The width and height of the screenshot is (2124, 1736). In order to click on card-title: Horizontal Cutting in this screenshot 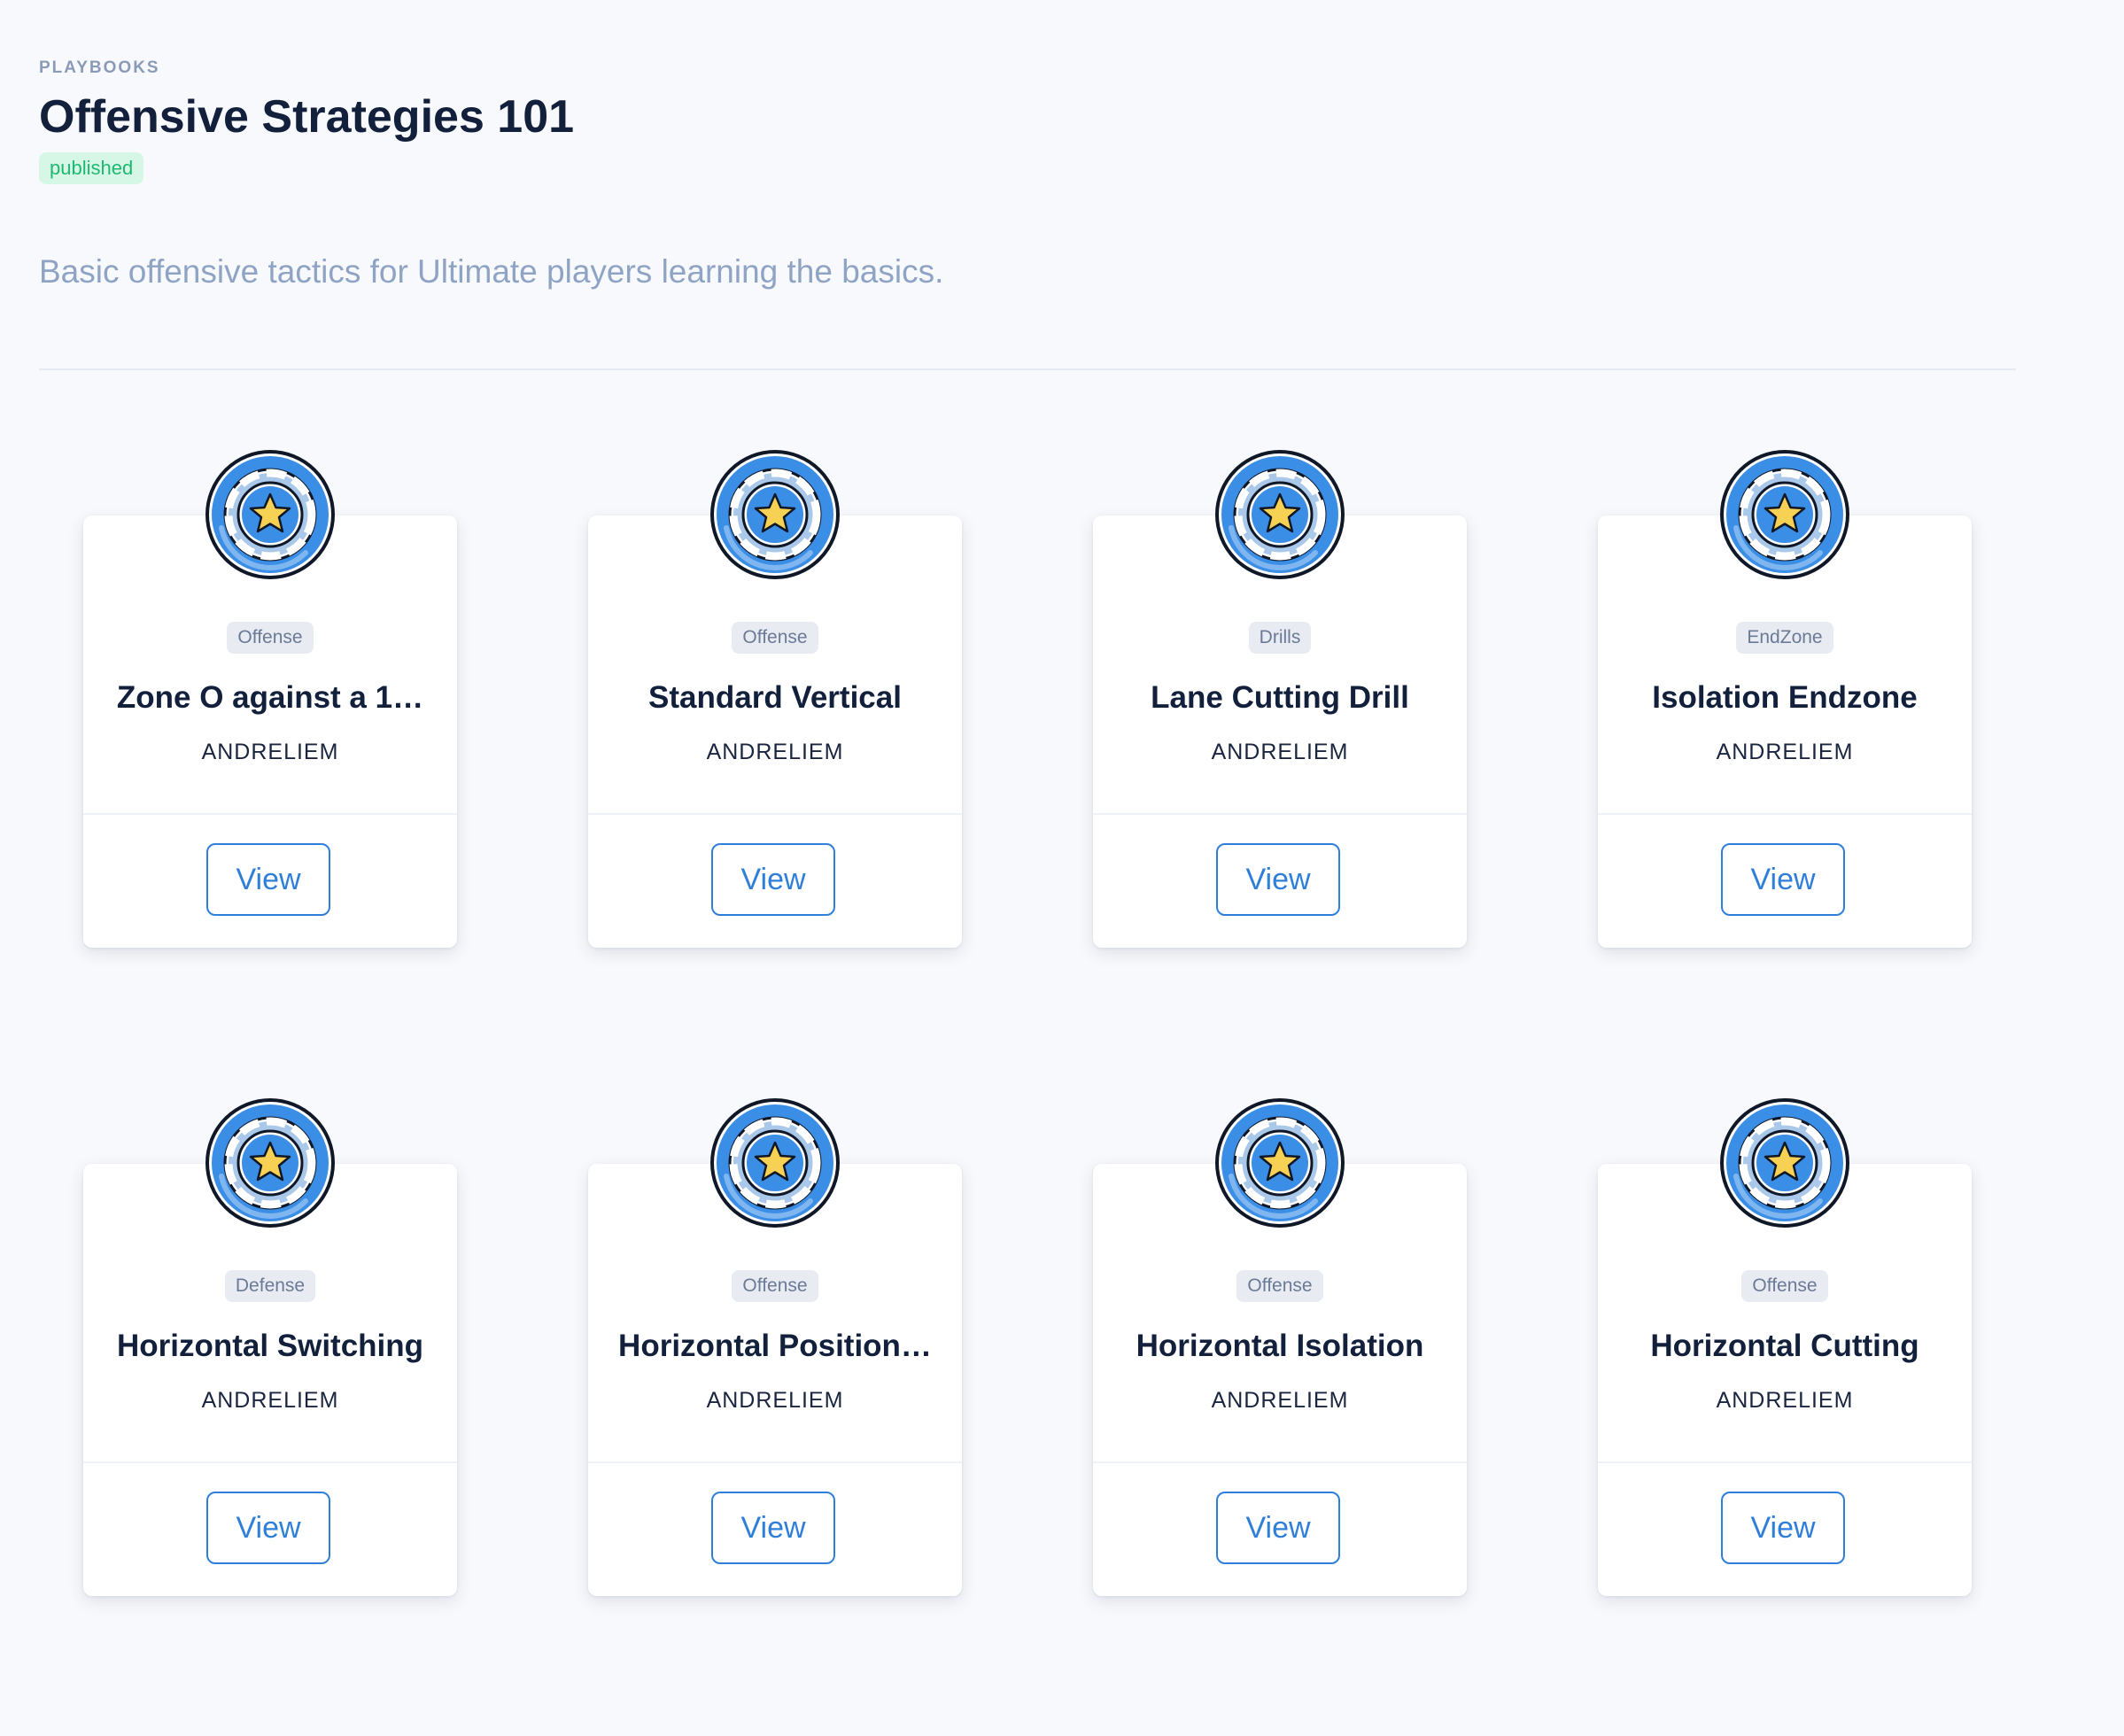, I will do `click(1784, 1346)`.